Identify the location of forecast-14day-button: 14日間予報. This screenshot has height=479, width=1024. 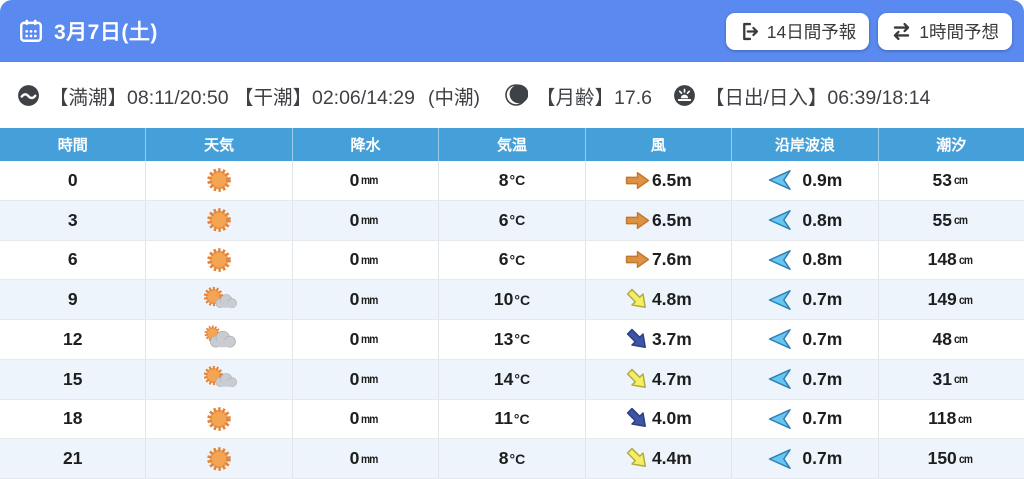
(797, 31).